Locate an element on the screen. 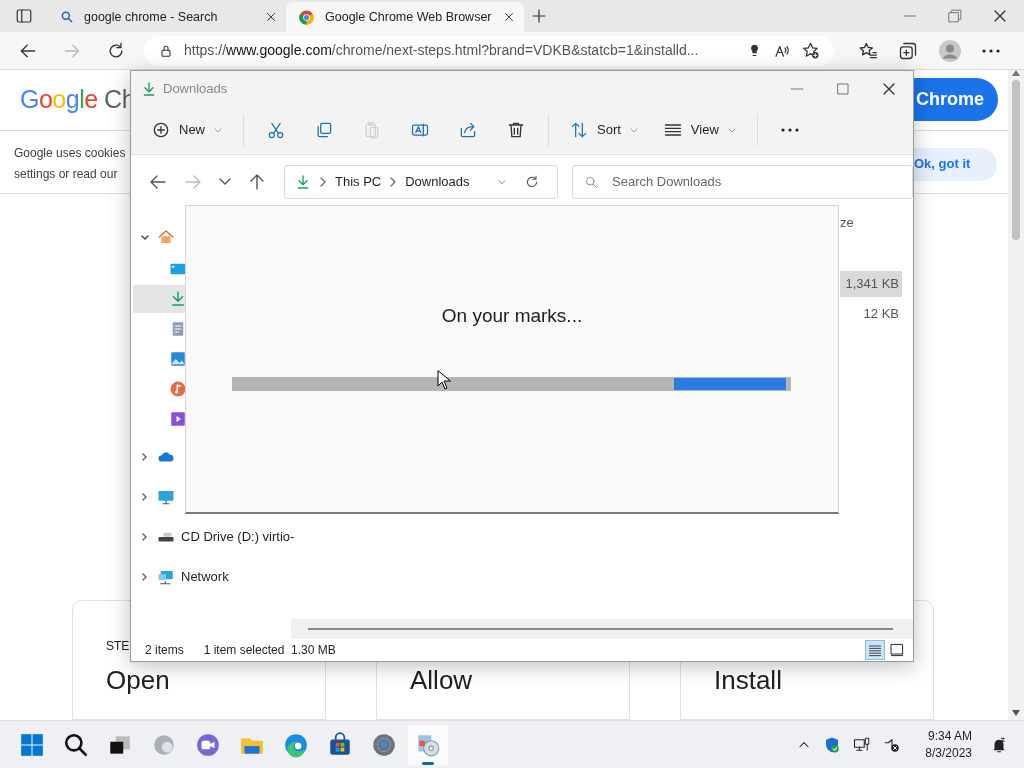  new-button: New is located at coordinates (187, 130).